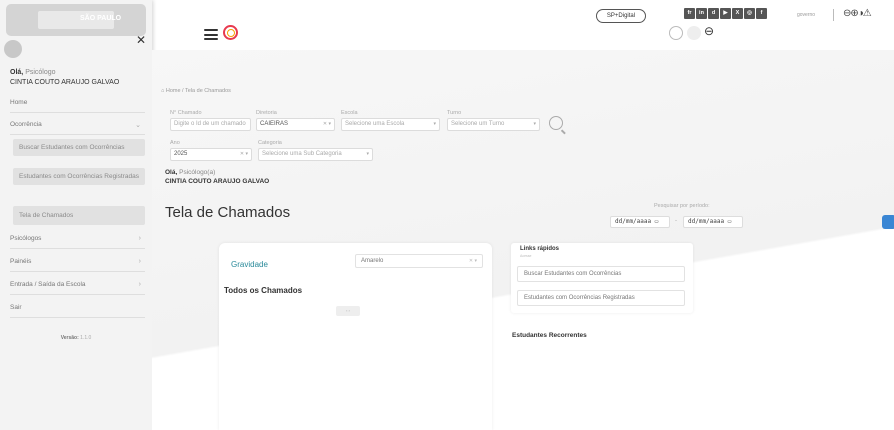 Image resolution: width=894 pixels, height=430 pixels. What do you see at coordinates (77, 125) in the screenshot?
I see `sidebar-item-ocorrencia: Ocorrência ⌄` at bounding box center [77, 125].